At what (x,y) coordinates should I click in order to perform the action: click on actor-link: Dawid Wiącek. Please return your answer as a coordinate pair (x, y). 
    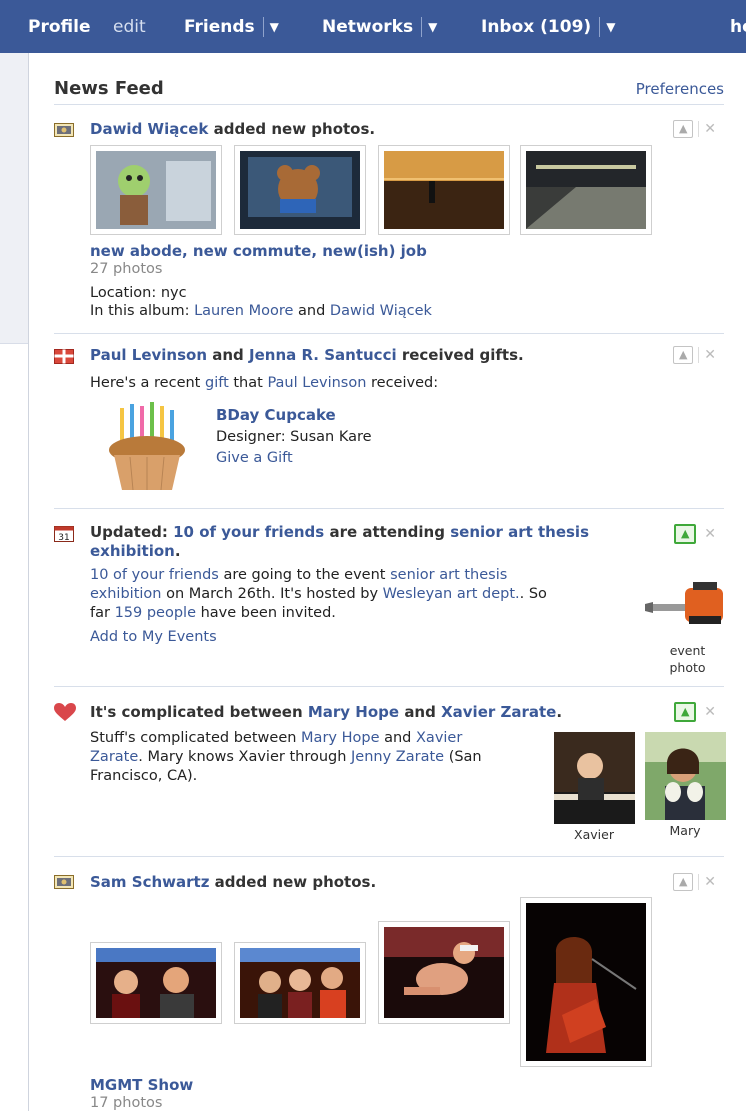
    Looking at the image, I should click on (149, 129).